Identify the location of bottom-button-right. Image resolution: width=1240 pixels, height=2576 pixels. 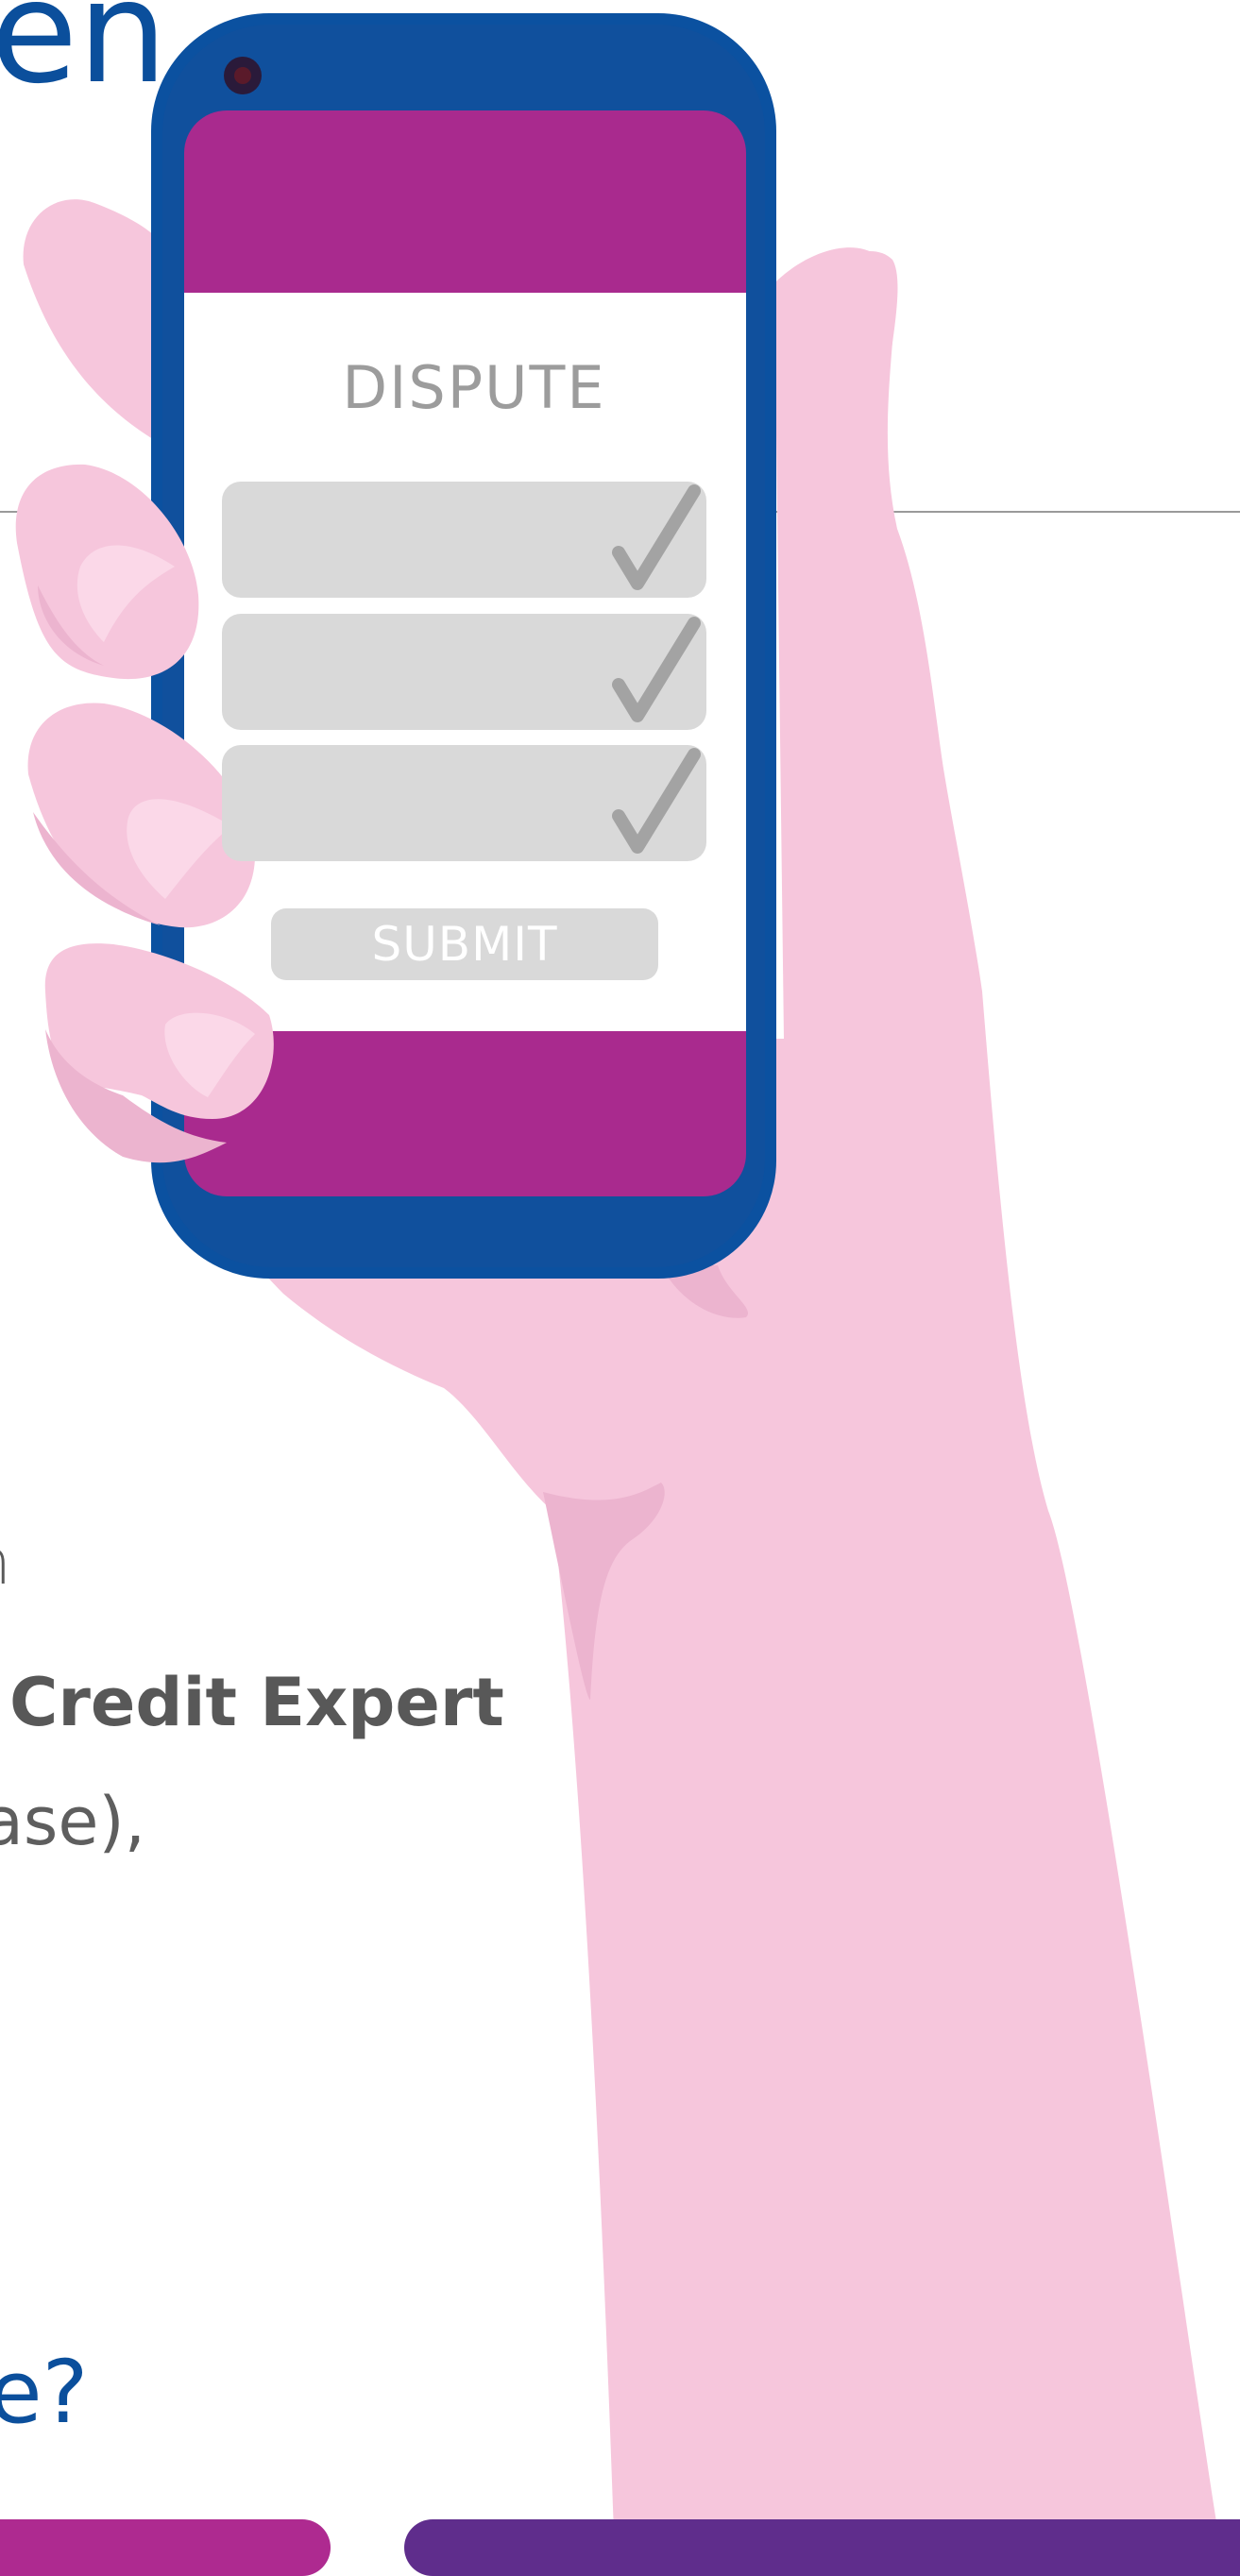
(822, 2547).